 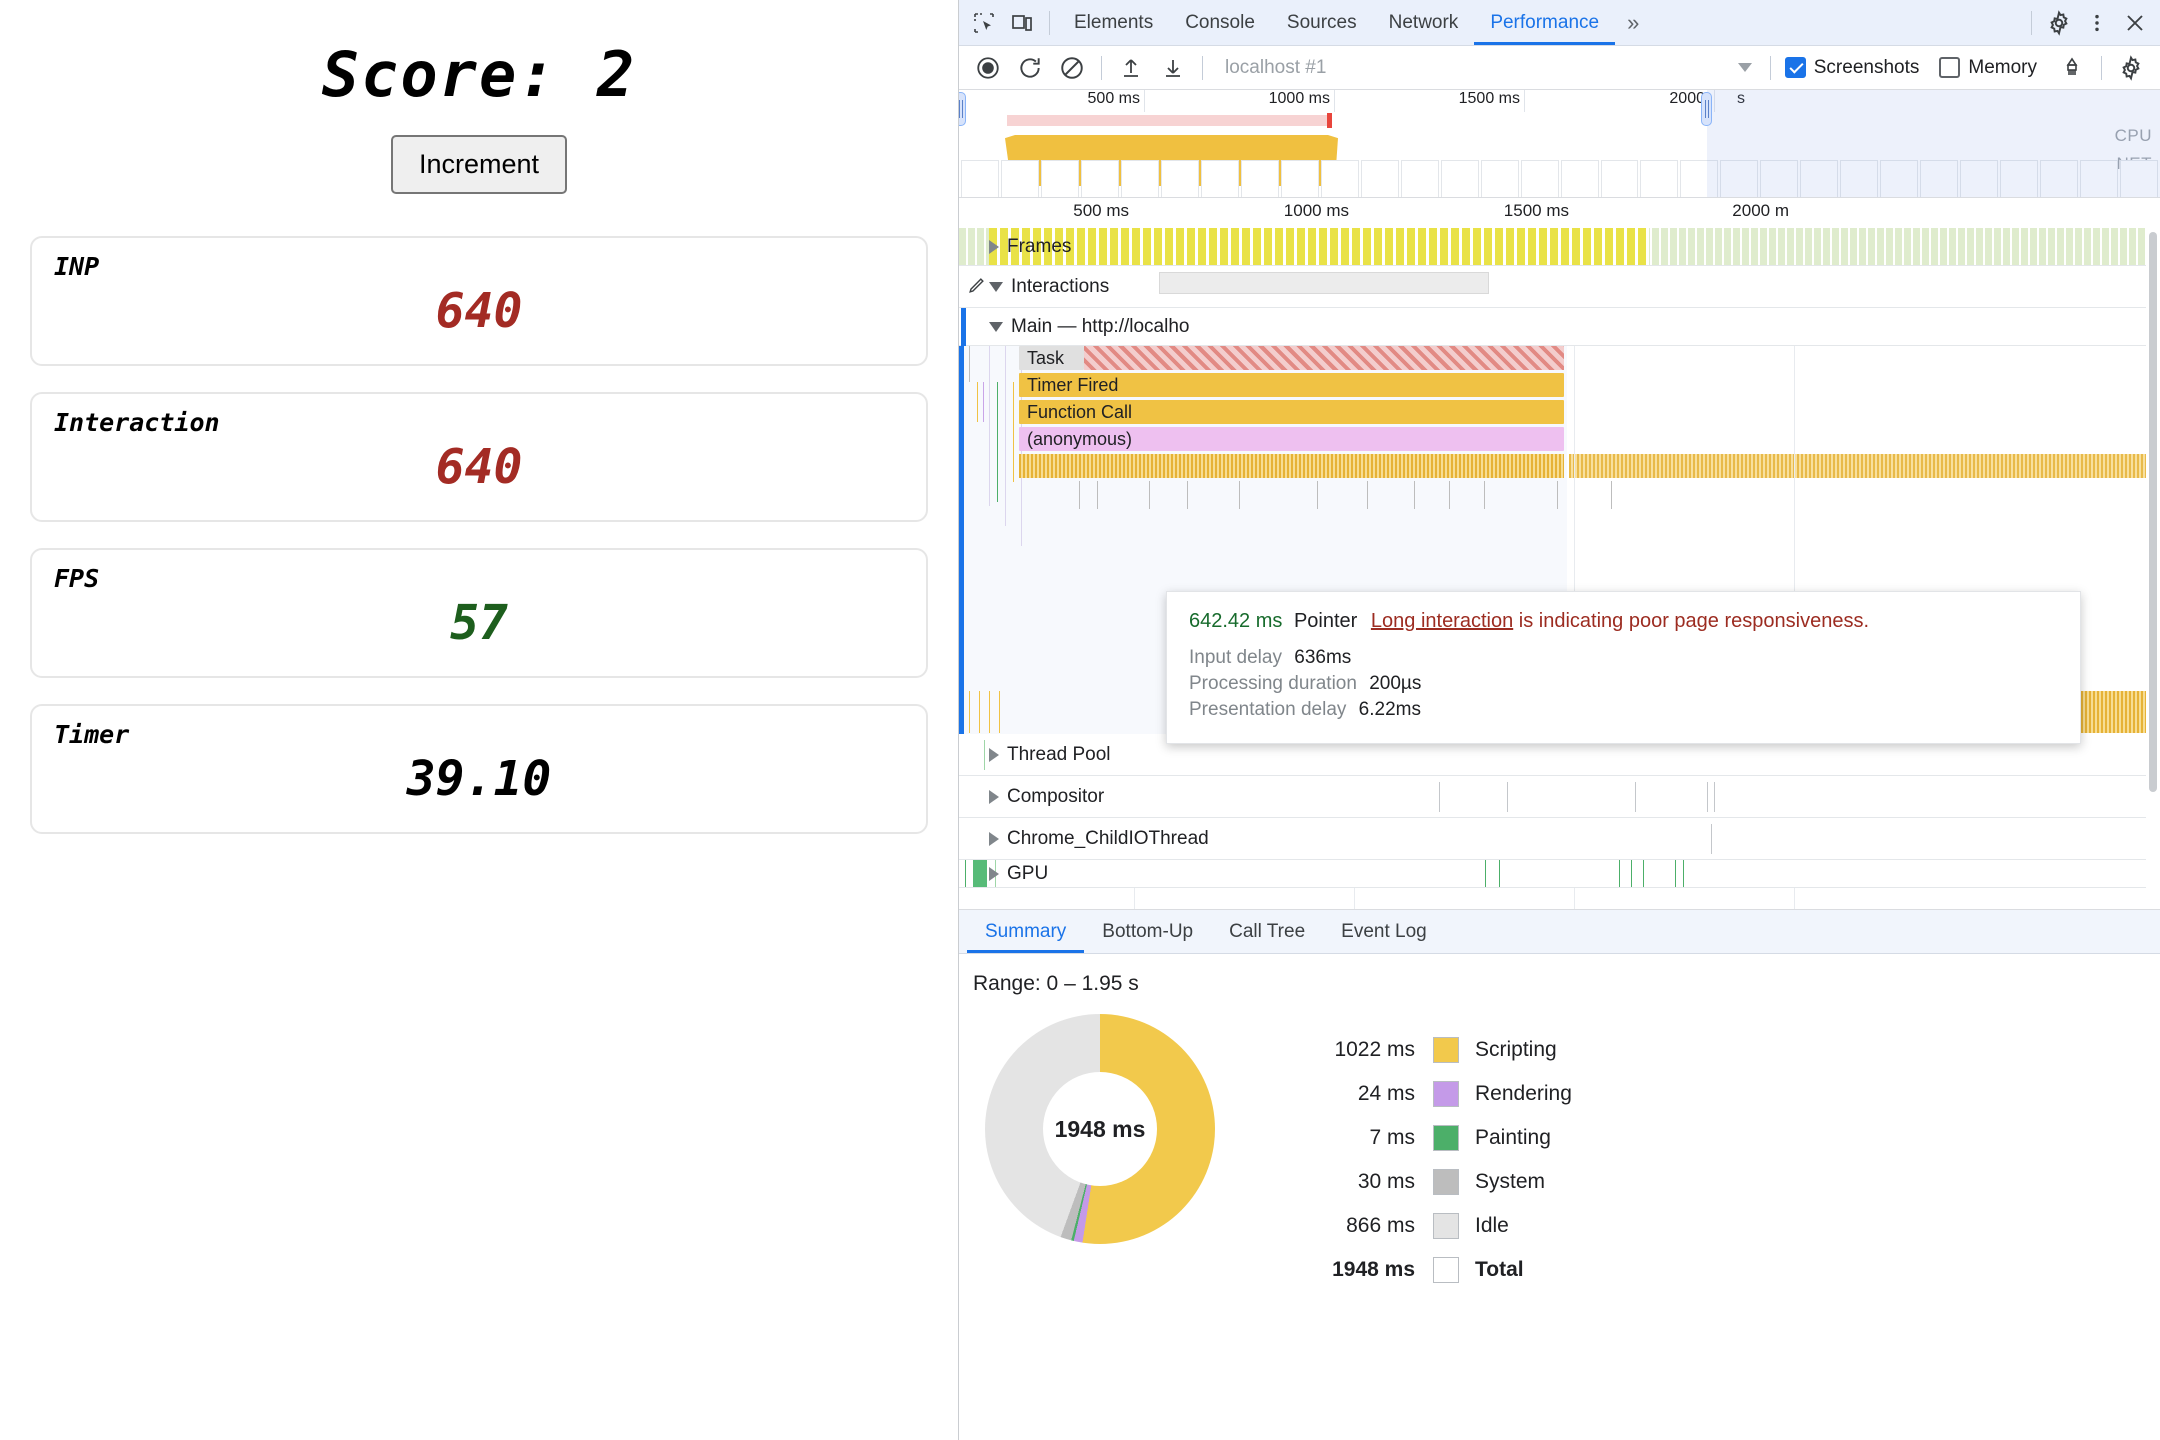 What do you see at coordinates (77, 266) in the screenshot?
I see `metric-label: INP` at bounding box center [77, 266].